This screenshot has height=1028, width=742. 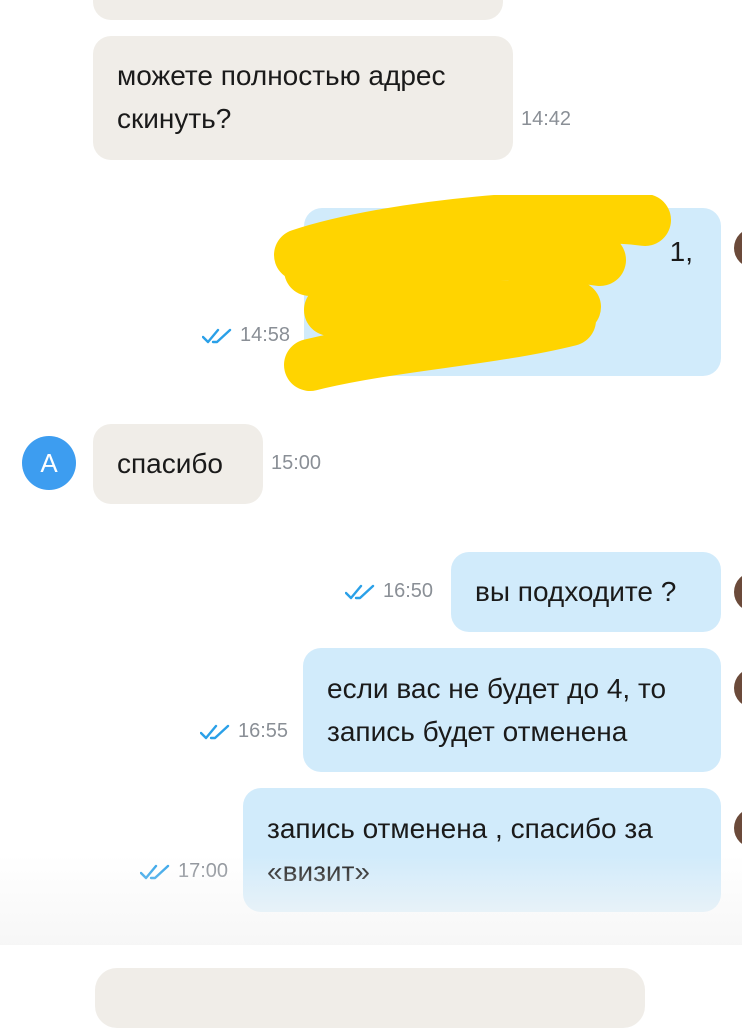 I want to click on message-meta: 16:50, so click(x=389, y=591).